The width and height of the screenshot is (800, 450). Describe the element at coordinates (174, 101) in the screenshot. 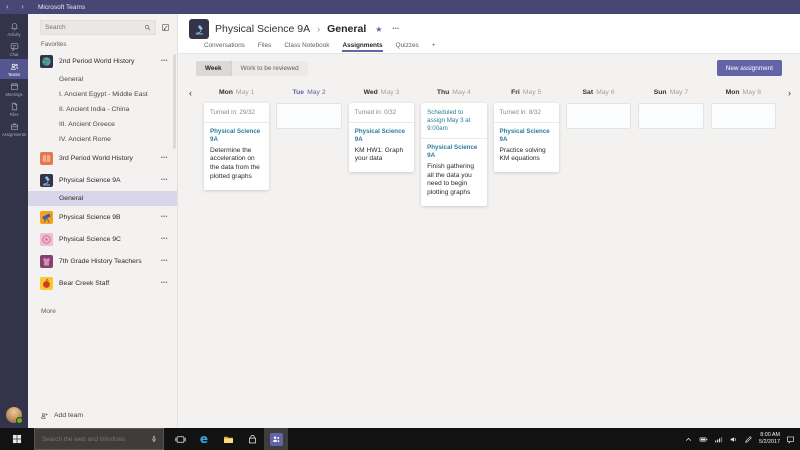

I see `sidebar-scrollbar` at that location.